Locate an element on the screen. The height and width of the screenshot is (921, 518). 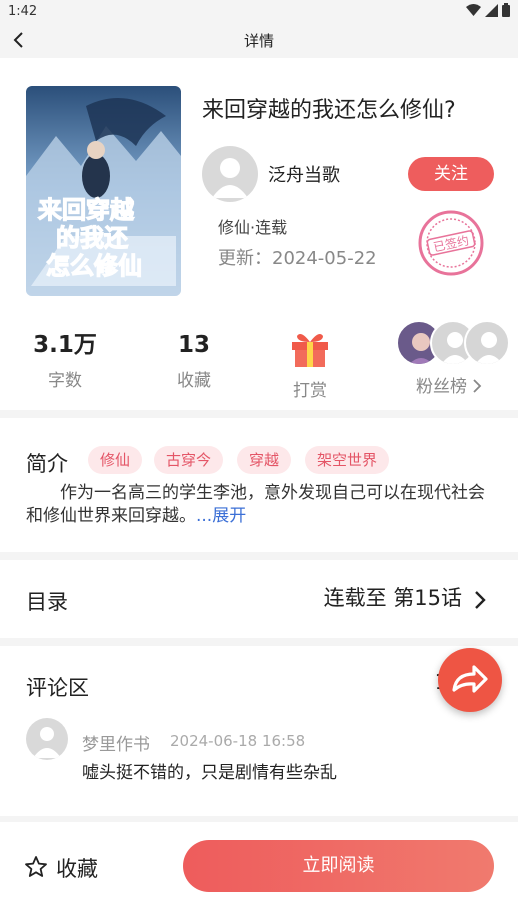
bottom-action-bar: 收藏 立即阅读 is located at coordinates (259, 871).